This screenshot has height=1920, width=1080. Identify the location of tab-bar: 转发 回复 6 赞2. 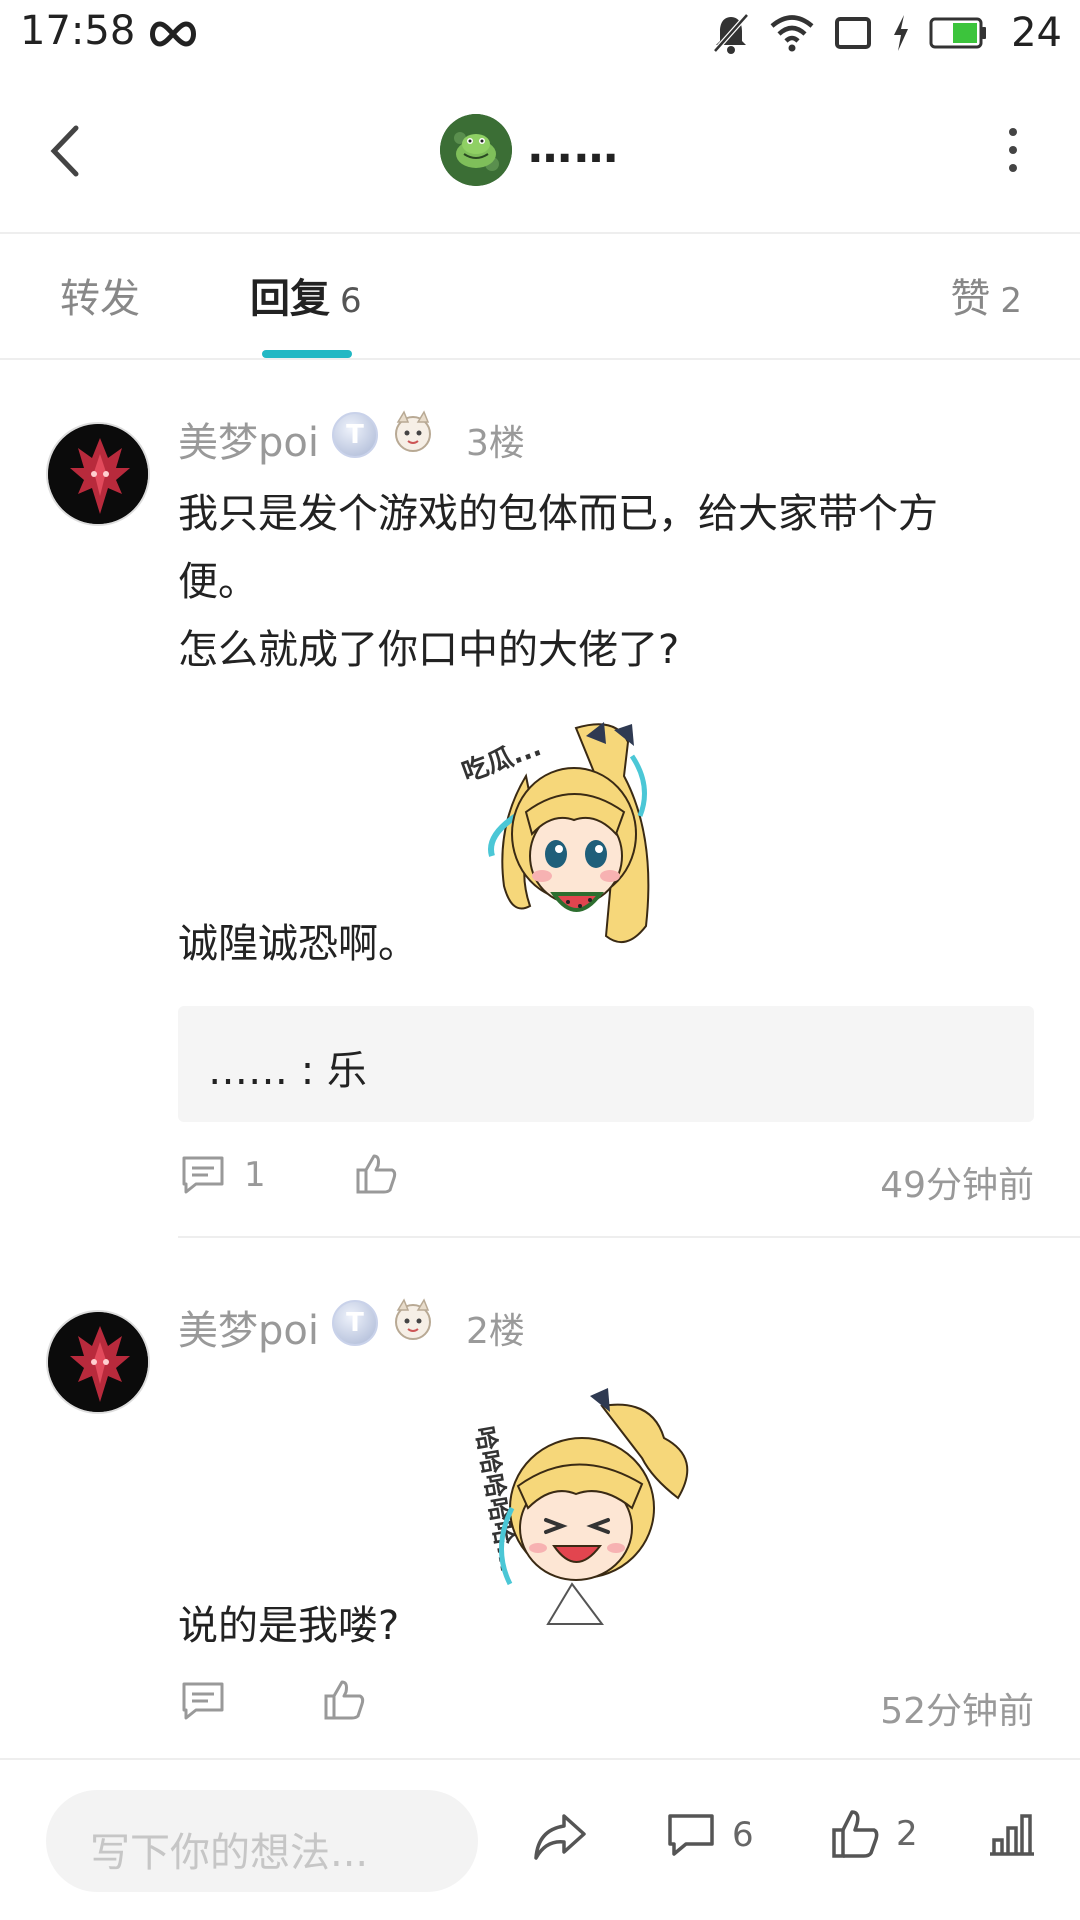
(540, 297).